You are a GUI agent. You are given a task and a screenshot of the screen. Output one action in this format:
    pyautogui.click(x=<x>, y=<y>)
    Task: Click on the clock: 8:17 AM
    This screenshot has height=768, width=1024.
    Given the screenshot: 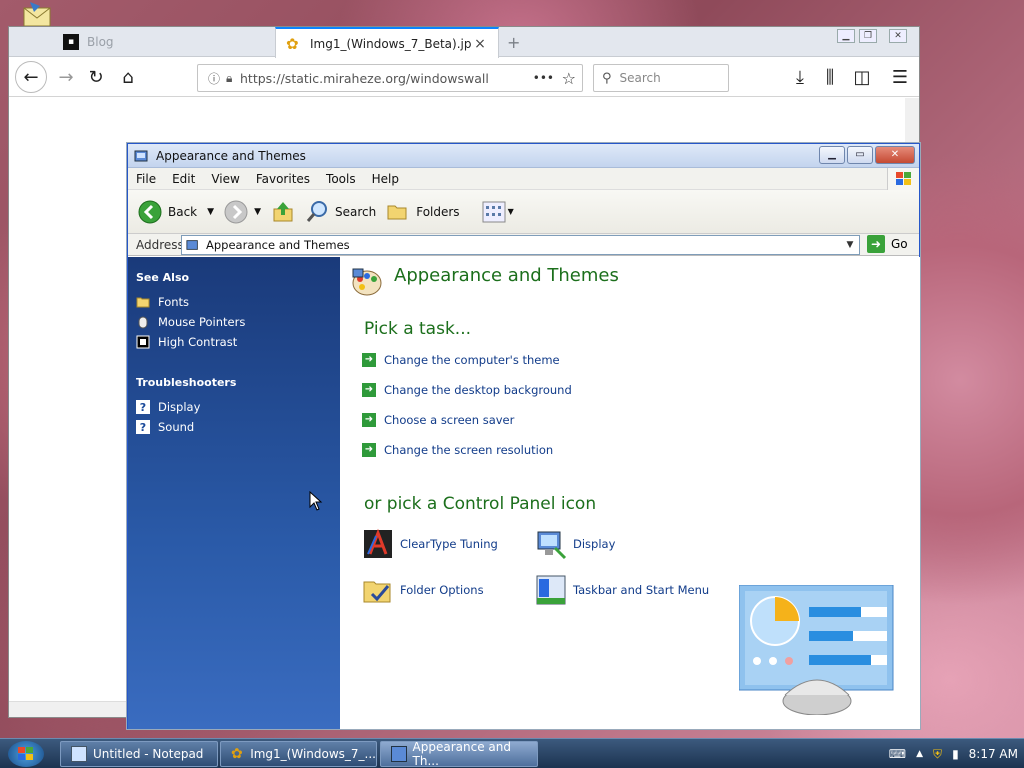 What is the action you would take?
    pyautogui.click(x=993, y=754)
    